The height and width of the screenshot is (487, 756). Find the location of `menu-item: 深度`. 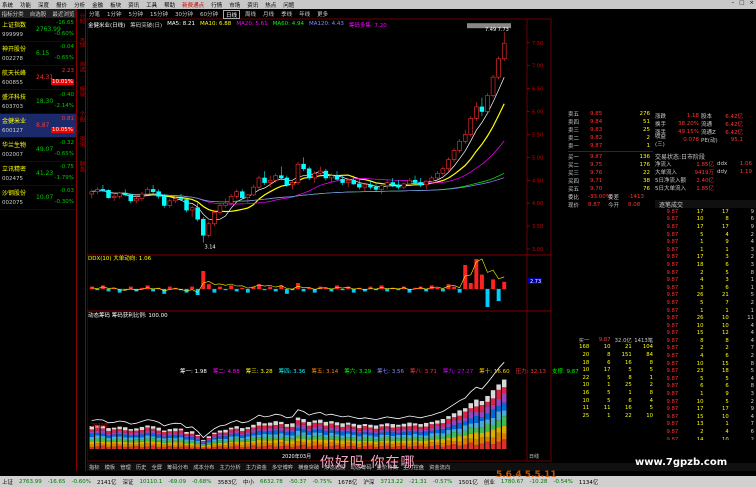

menu-item: 深度 is located at coordinates (43, 5).